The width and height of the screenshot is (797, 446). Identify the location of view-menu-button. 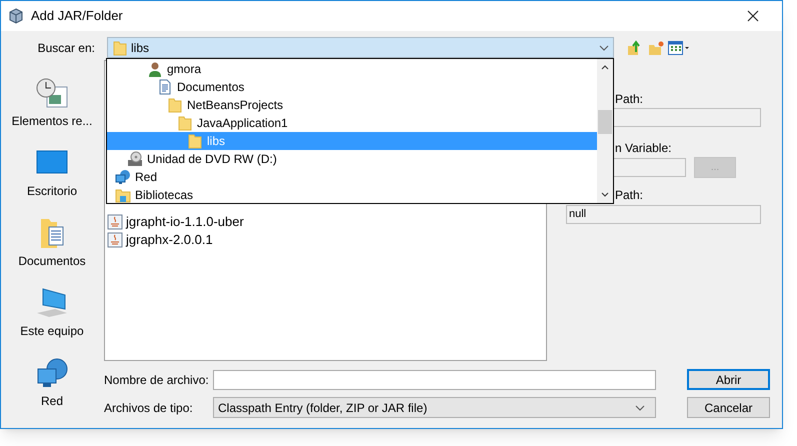
(680, 47).